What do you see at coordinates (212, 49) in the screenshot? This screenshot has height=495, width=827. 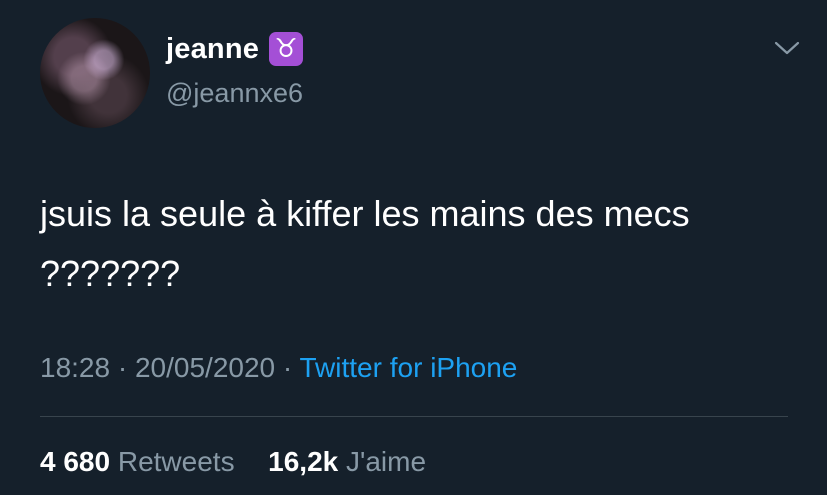 I see `display-name: jeanne` at bounding box center [212, 49].